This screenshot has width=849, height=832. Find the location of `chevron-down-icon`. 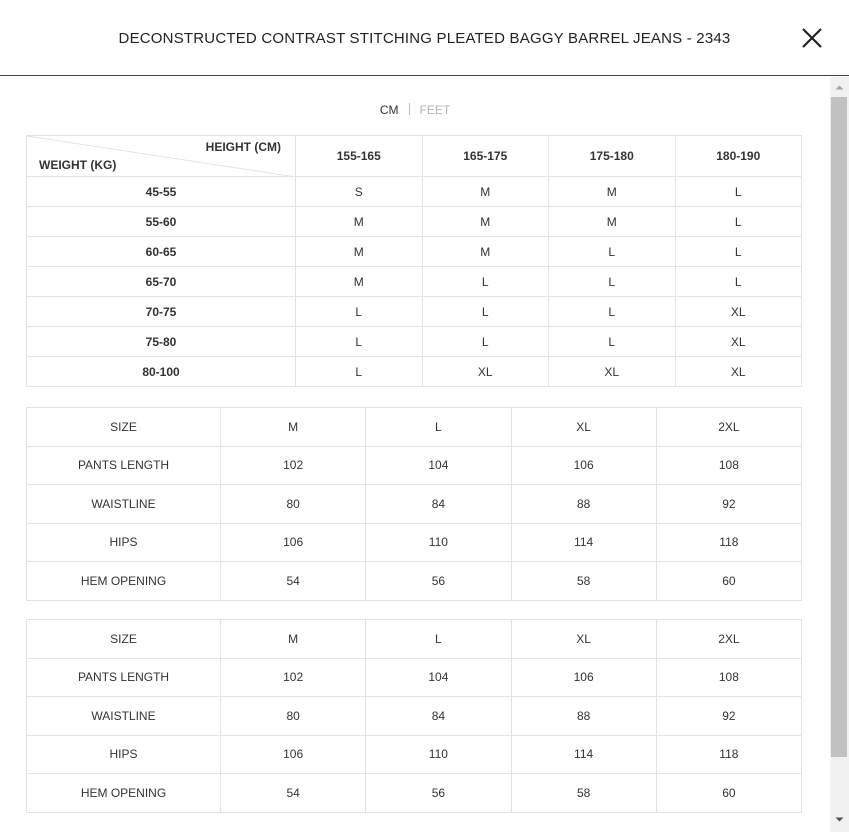

chevron-down-icon is located at coordinates (839, 819).